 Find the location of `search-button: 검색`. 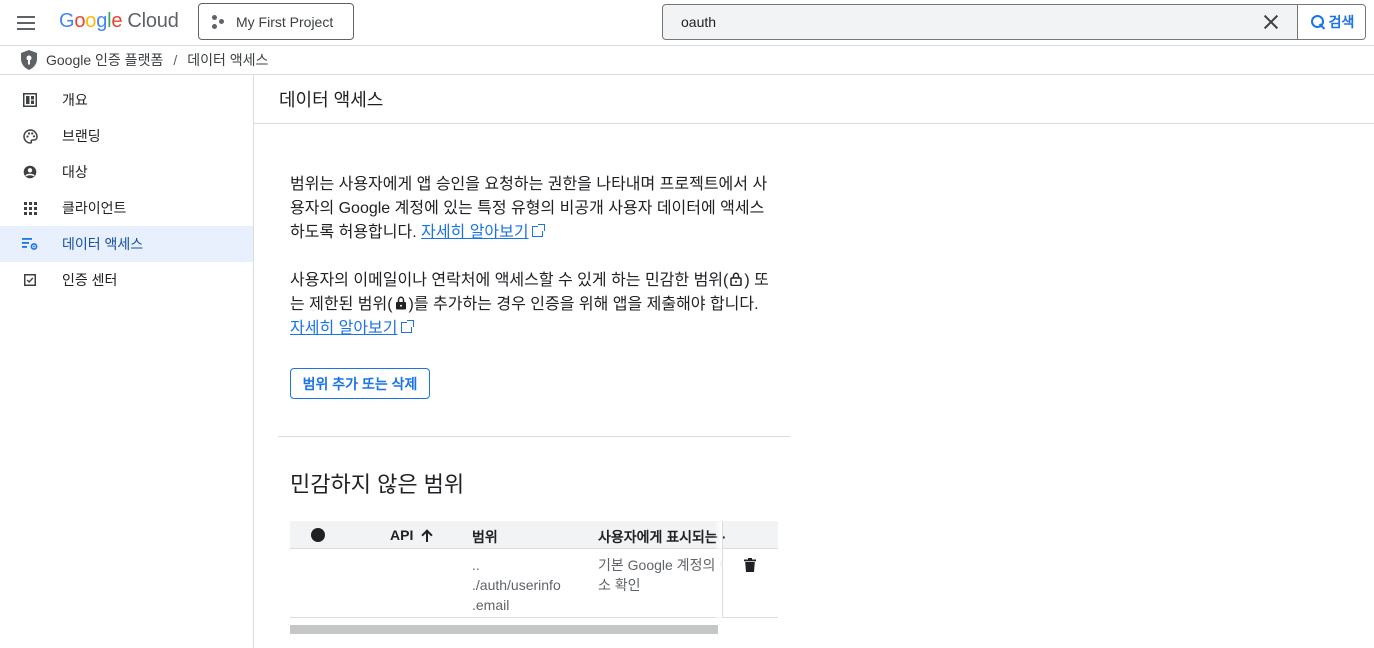

search-button: 검색 is located at coordinates (1331, 22).